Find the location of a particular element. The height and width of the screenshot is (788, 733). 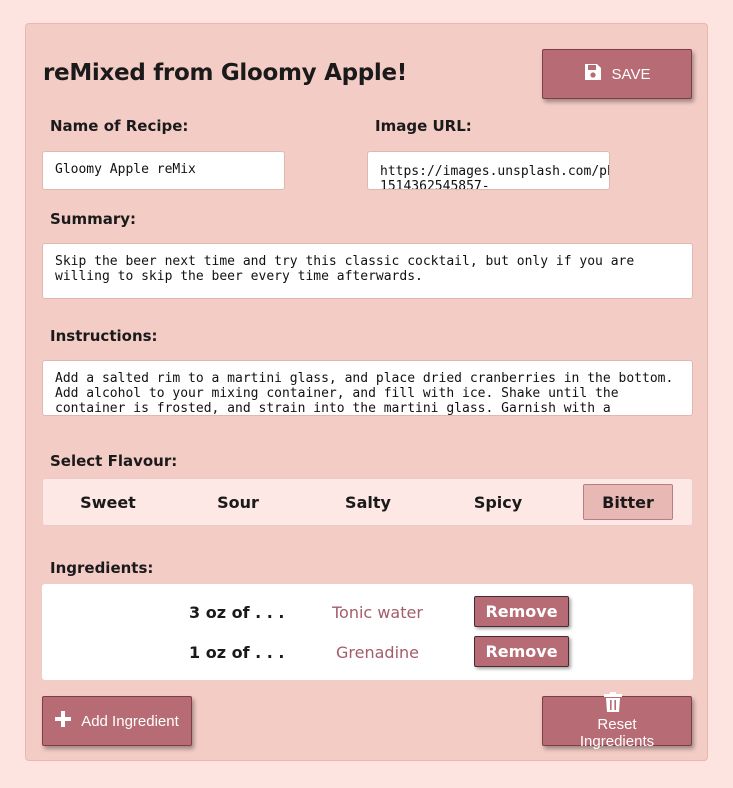

save-button-label: SAVE is located at coordinates (631, 74).